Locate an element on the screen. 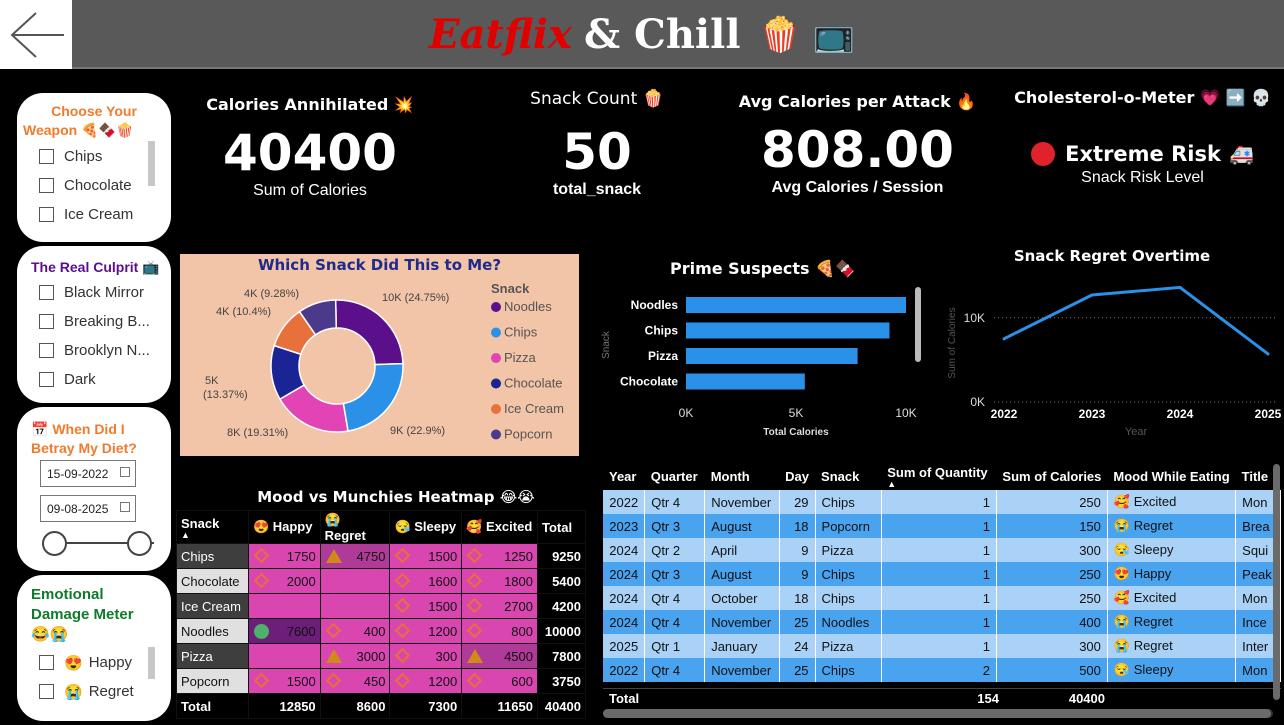 The height and width of the screenshot is (725, 1284). bar-noodles is located at coordinates (796, 305).